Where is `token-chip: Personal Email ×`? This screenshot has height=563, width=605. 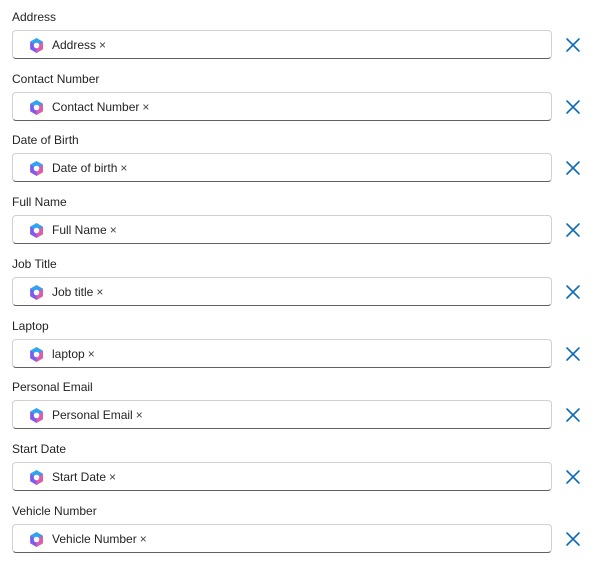 token-chip: Personal Email × is located at coordinates (85, 415).